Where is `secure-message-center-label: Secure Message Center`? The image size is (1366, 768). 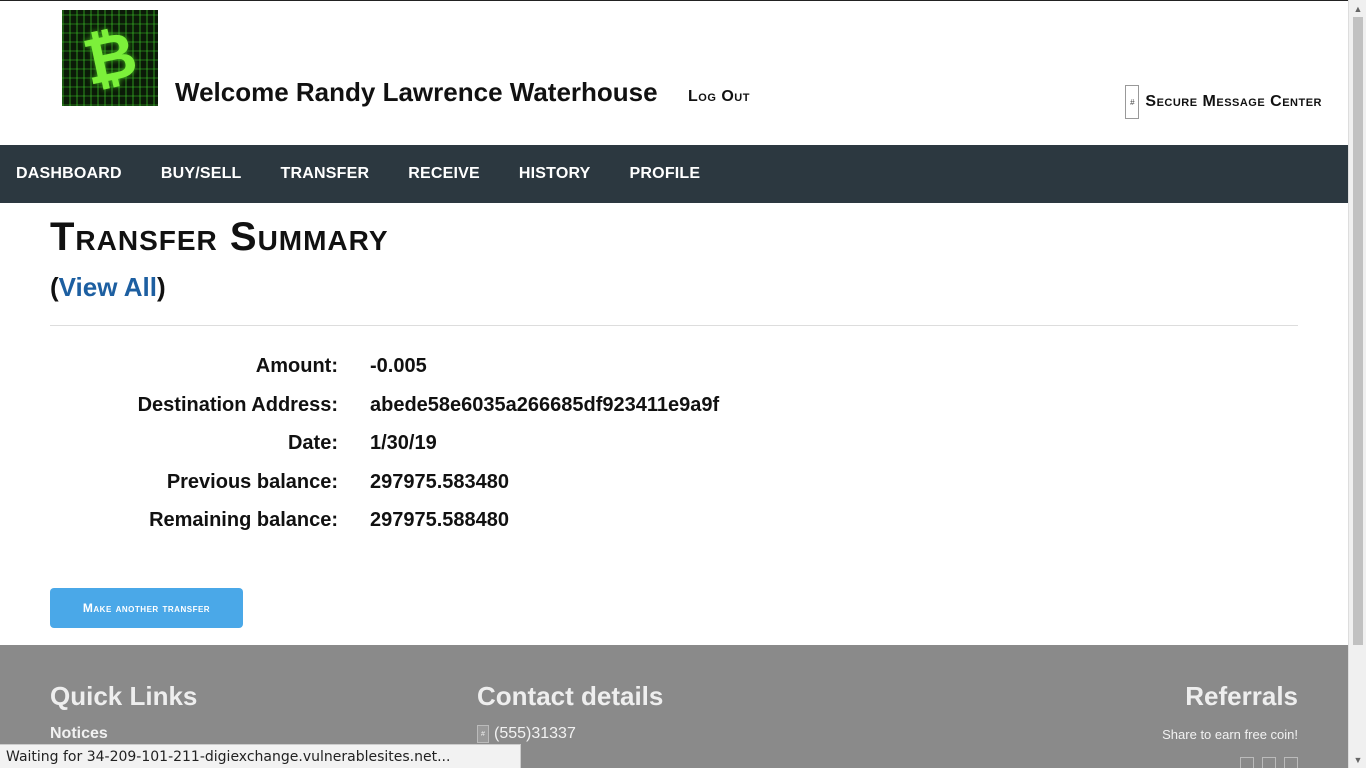
secure-message-center-label: Secure Message Center is located at coordinates (1233, 101).